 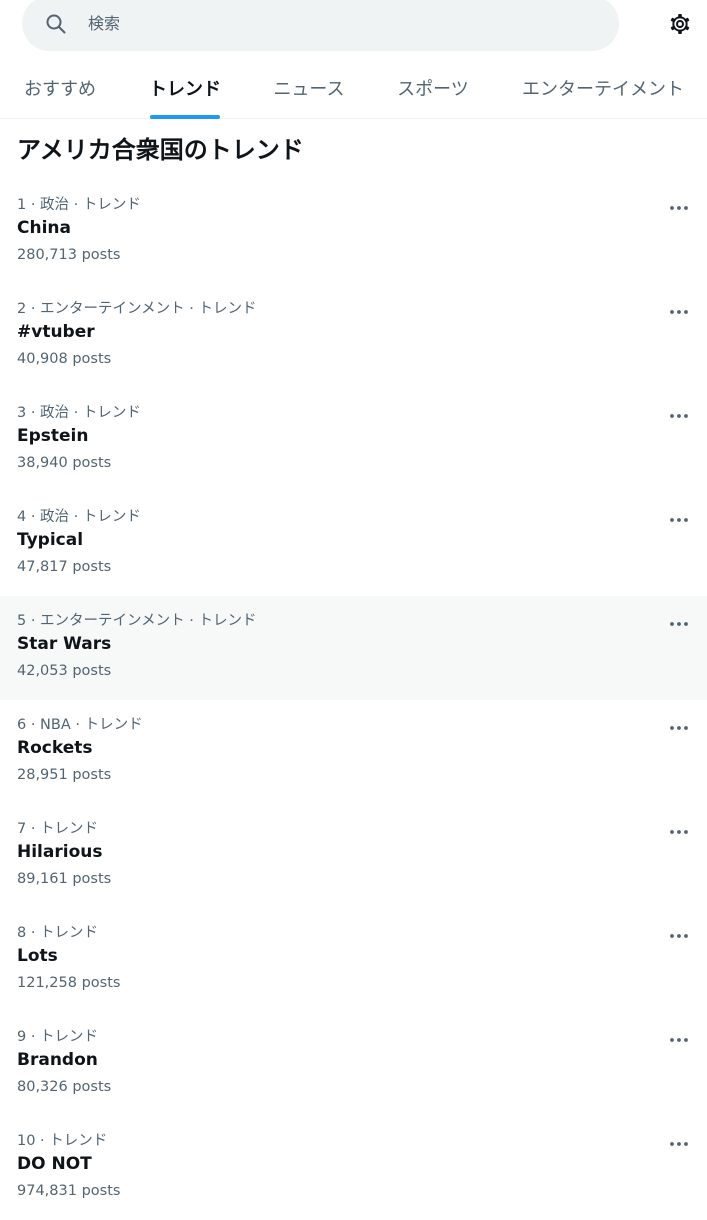 What do you see at coordinates (44, 228) in the screenshot?
I see `trend-name: China` at bounding box center [44, 228].